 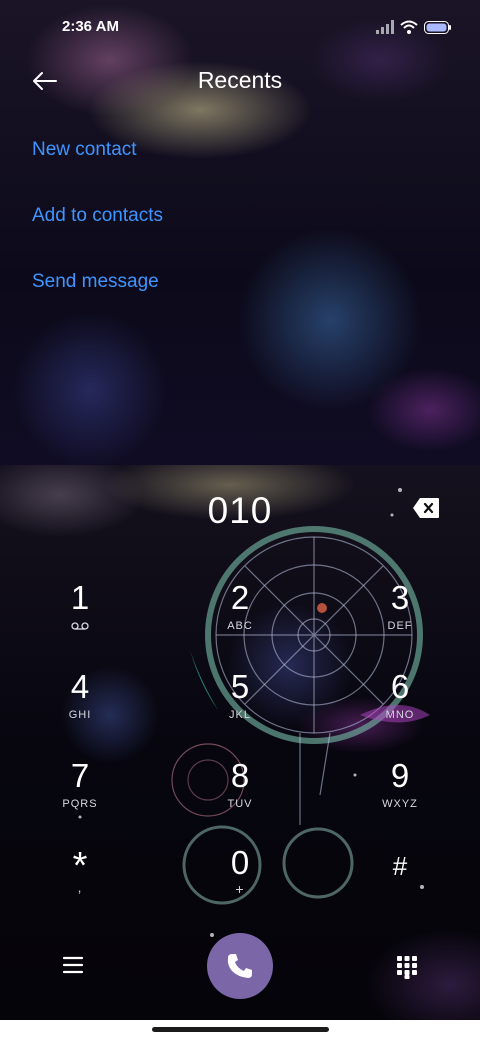 What do you see at coordinates (95, 282) in the screenshot?
I see `send-message-option: Send message` at bounding box center [95, 282].